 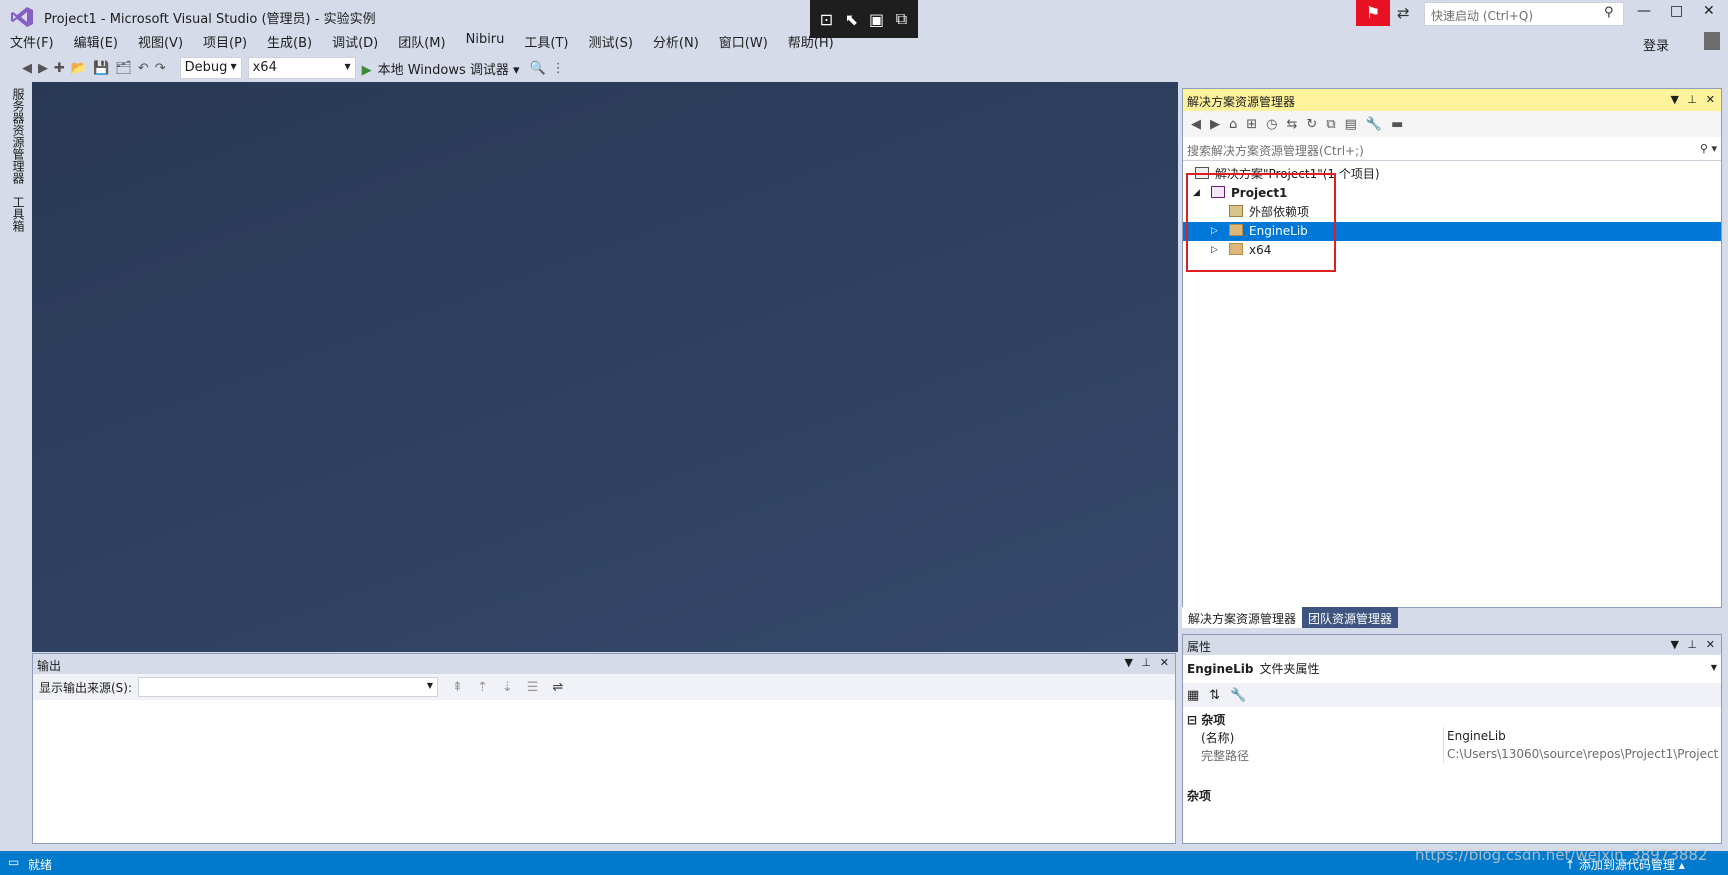 I want to click on open-file-icon: 📂, so click(x=79, y=68).